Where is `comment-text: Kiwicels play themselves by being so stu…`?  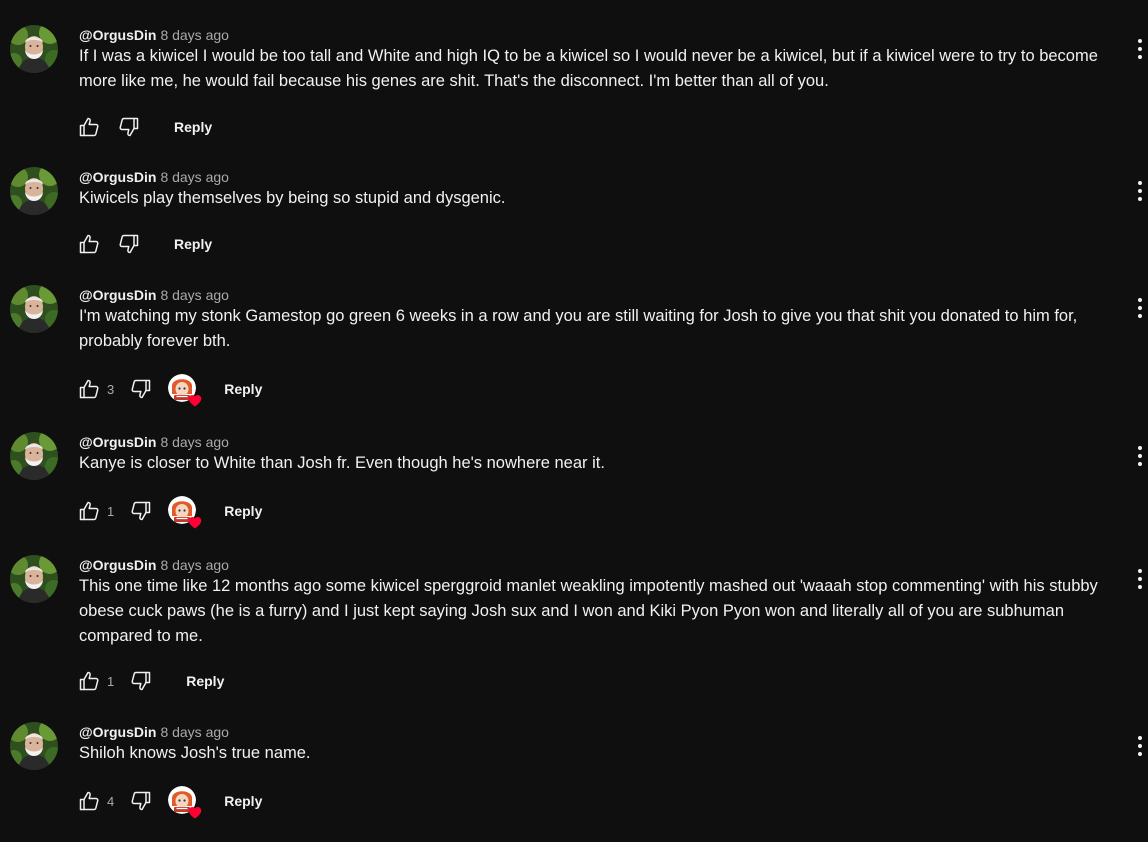
comment-text: Kiwicels play themselves by being so stu… is located at coordinates (292, 198).